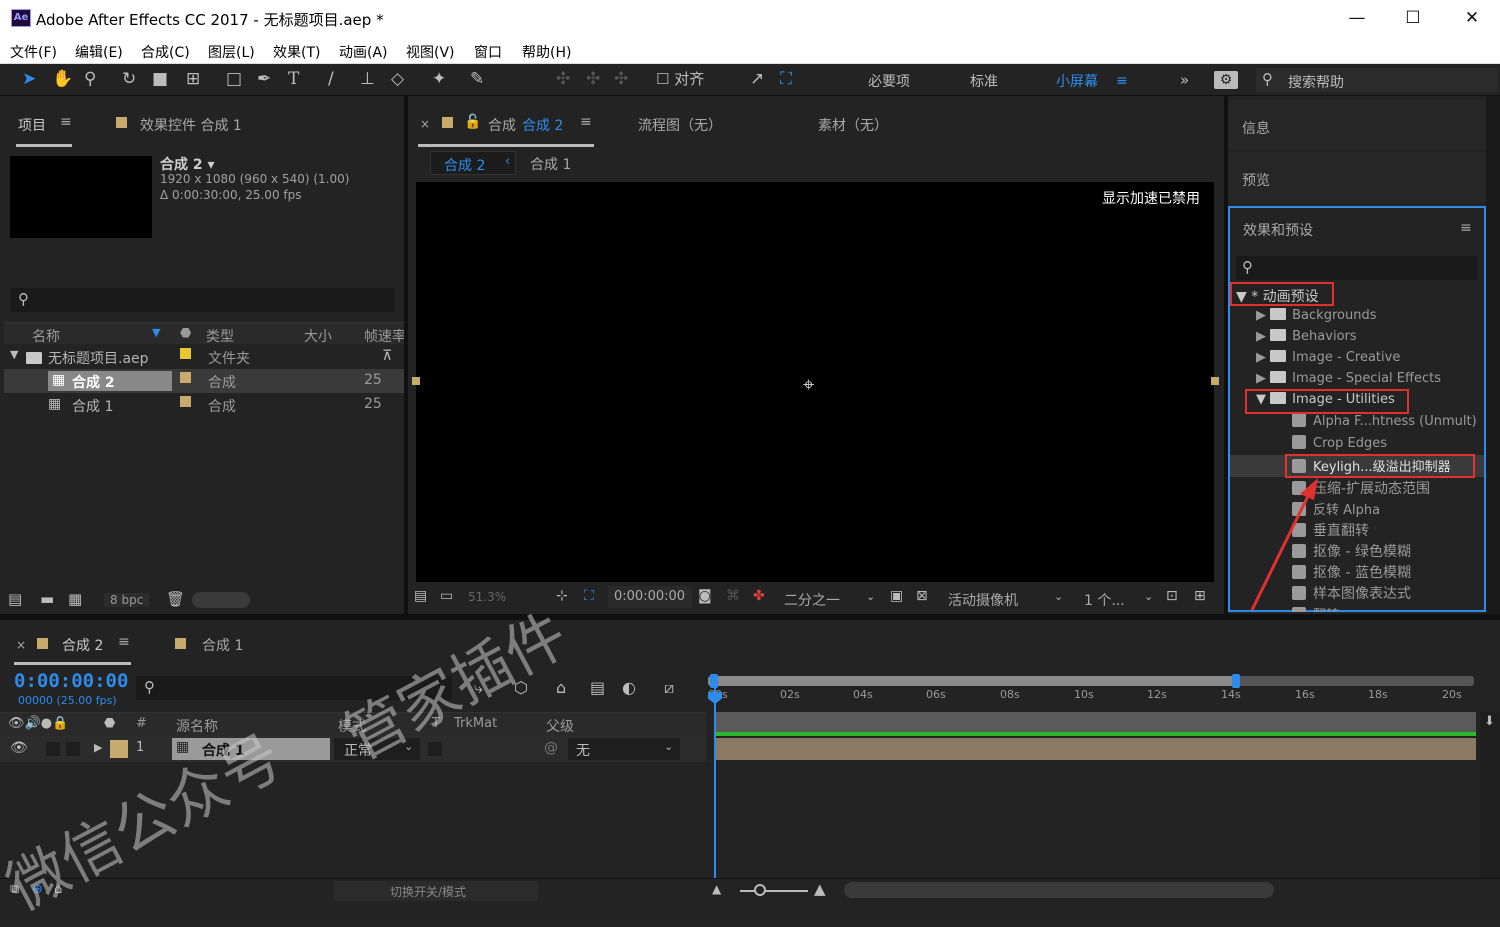 This screenshot has width=1500, height=927. What do you see at coordinates (680, 79) in the screenshot?
I see `align-checkbox: ☐ 对齐` at bounding box center [680, 79].